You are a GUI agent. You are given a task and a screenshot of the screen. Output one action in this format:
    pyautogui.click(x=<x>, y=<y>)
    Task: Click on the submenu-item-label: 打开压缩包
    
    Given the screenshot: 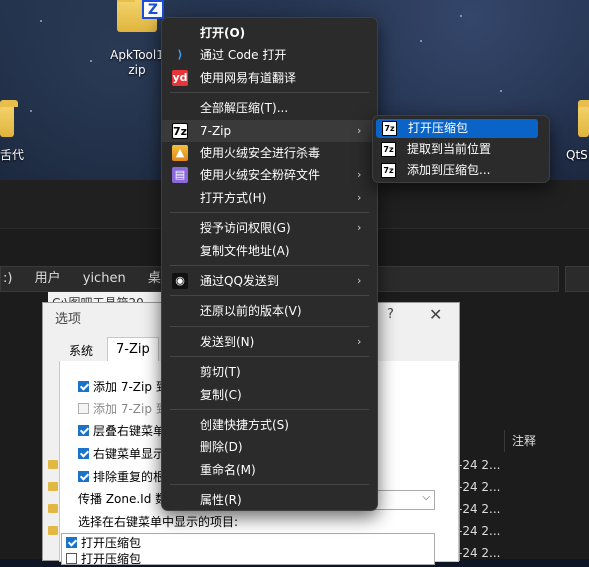 What is the action you would take?
    pyautogui.click(x=438, y=128)
    